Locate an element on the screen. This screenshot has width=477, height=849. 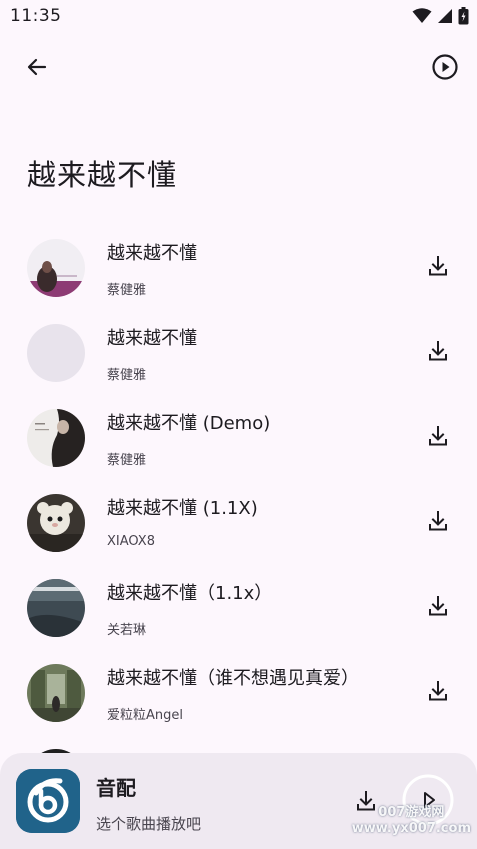
app-logo is located at coordinates (48, 801).